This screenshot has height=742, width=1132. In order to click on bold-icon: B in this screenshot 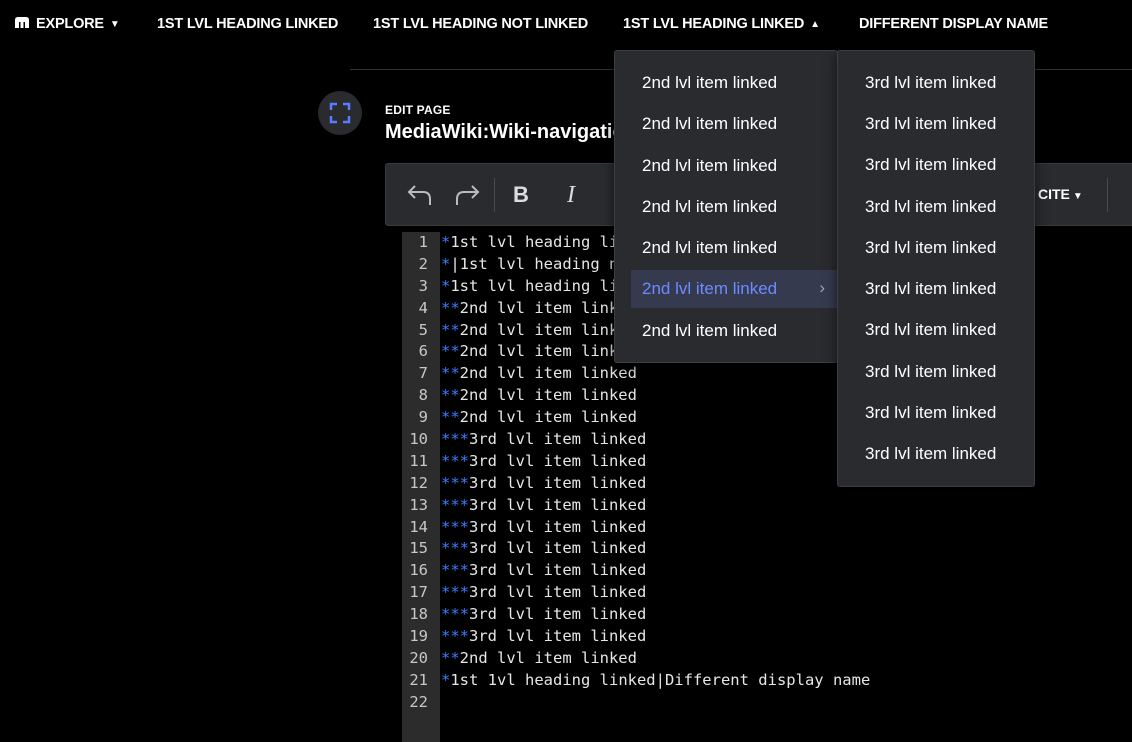, I will do `click(521, 194)`.